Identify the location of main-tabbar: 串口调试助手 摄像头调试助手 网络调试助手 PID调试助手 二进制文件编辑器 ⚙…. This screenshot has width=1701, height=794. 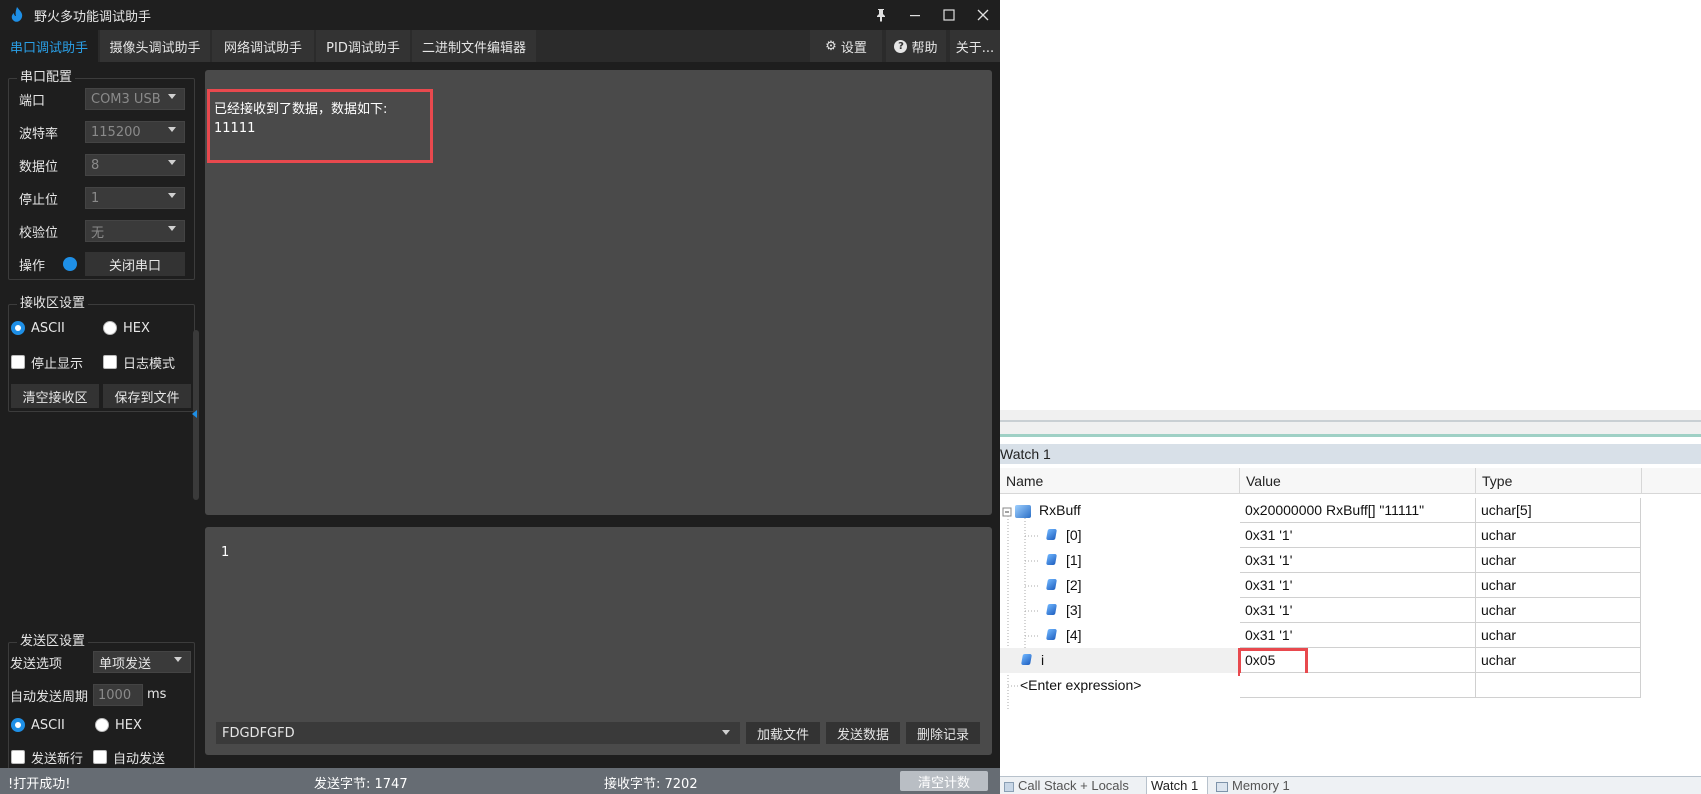
(500, 46).